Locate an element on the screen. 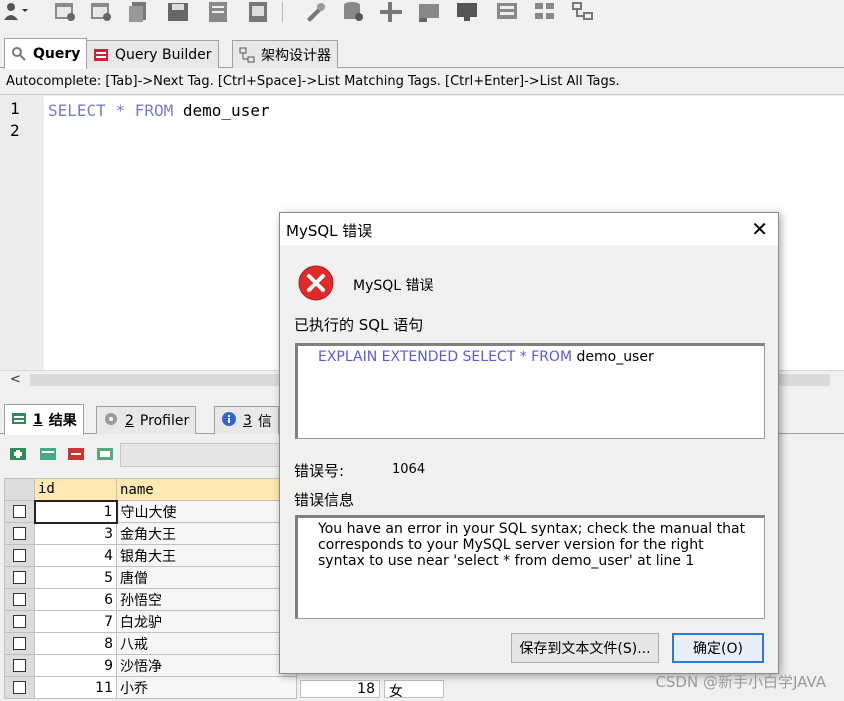  sql-code-line: SELECT * FROM demo_user is located at coordinates (159, 111).